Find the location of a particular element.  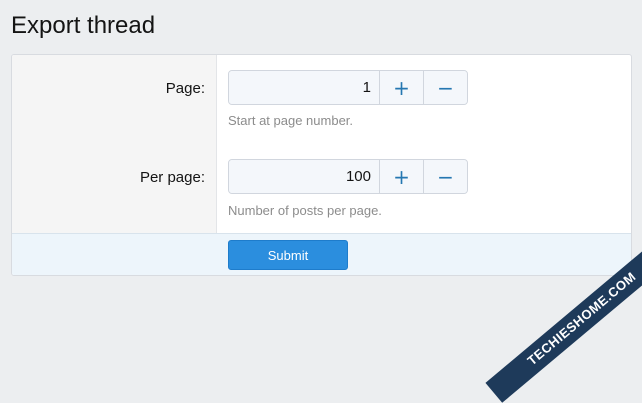

page-stepper: + − is located at coordinates (348, 87).